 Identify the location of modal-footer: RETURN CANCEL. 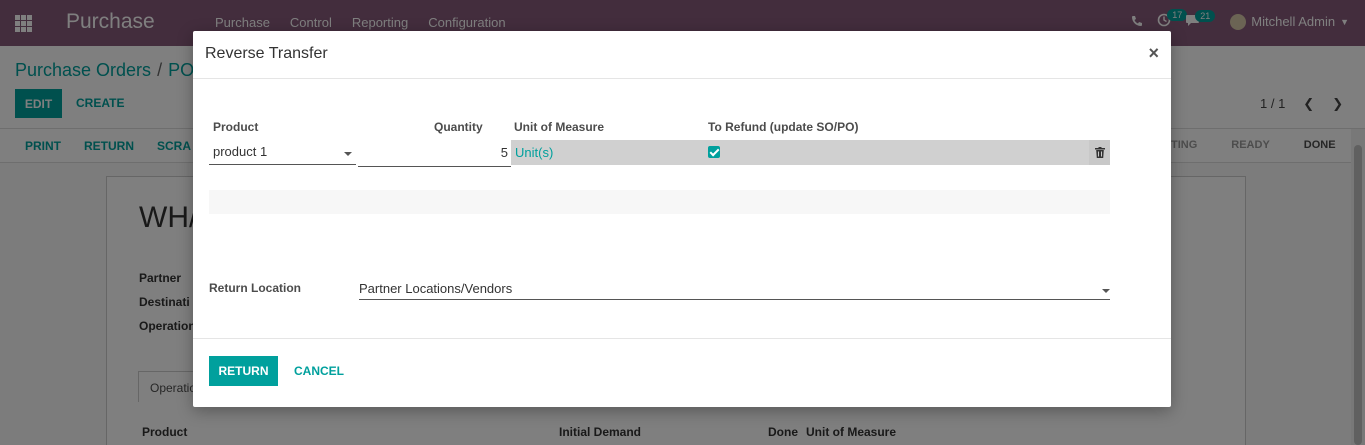
(682, 372).